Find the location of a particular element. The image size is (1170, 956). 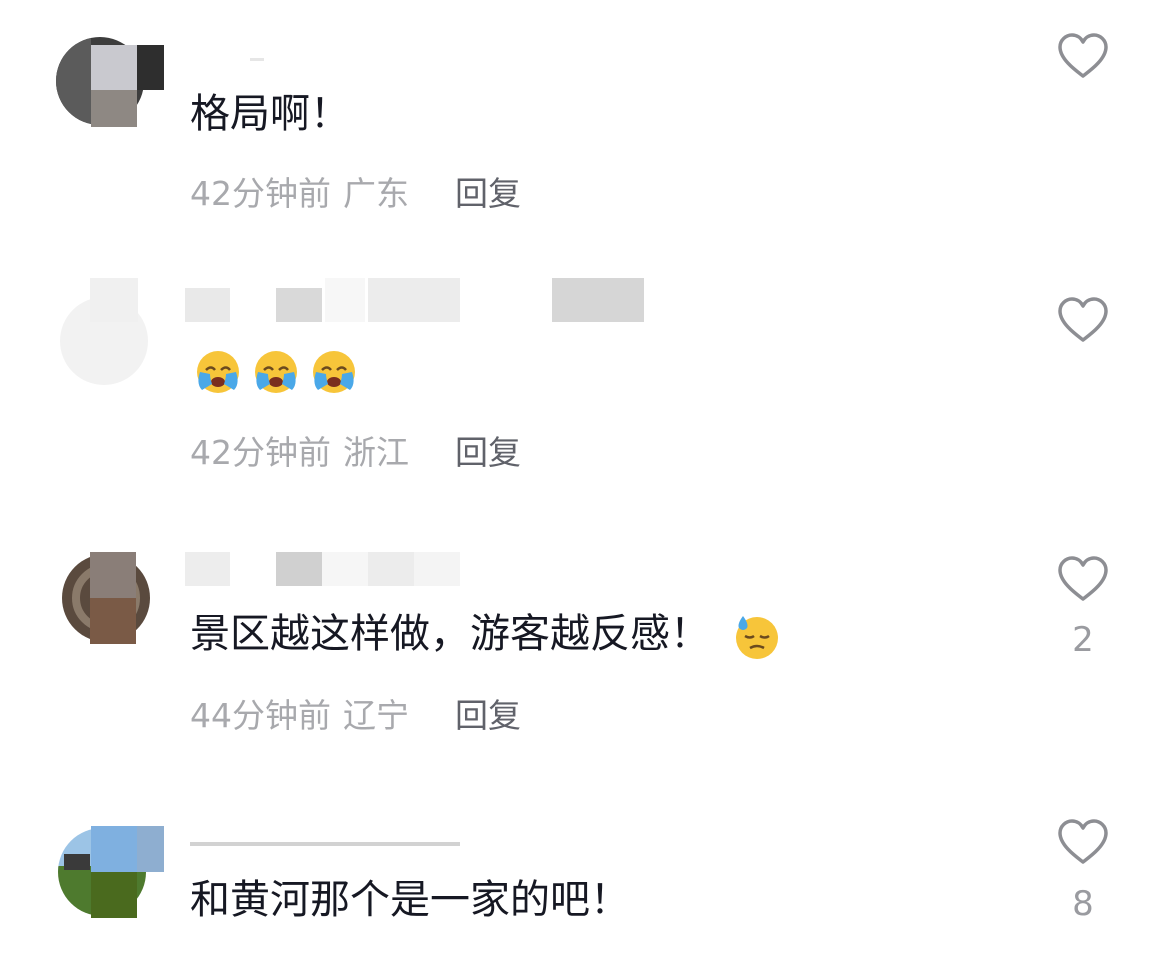

comment-text-content: 景区越这样做，游客越反感！ is located at coordinates (450, 634).